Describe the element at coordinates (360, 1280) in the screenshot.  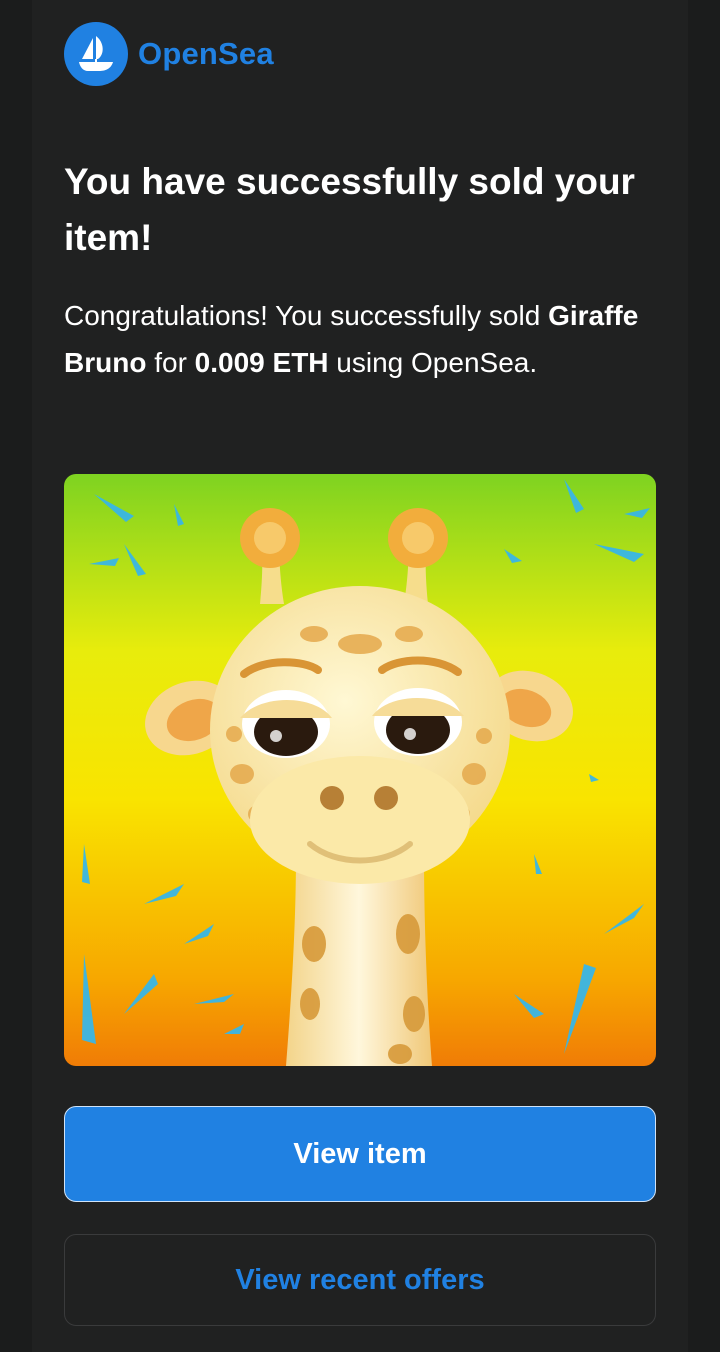
I see `view-recent-offers-button: View recent offers` at that location.